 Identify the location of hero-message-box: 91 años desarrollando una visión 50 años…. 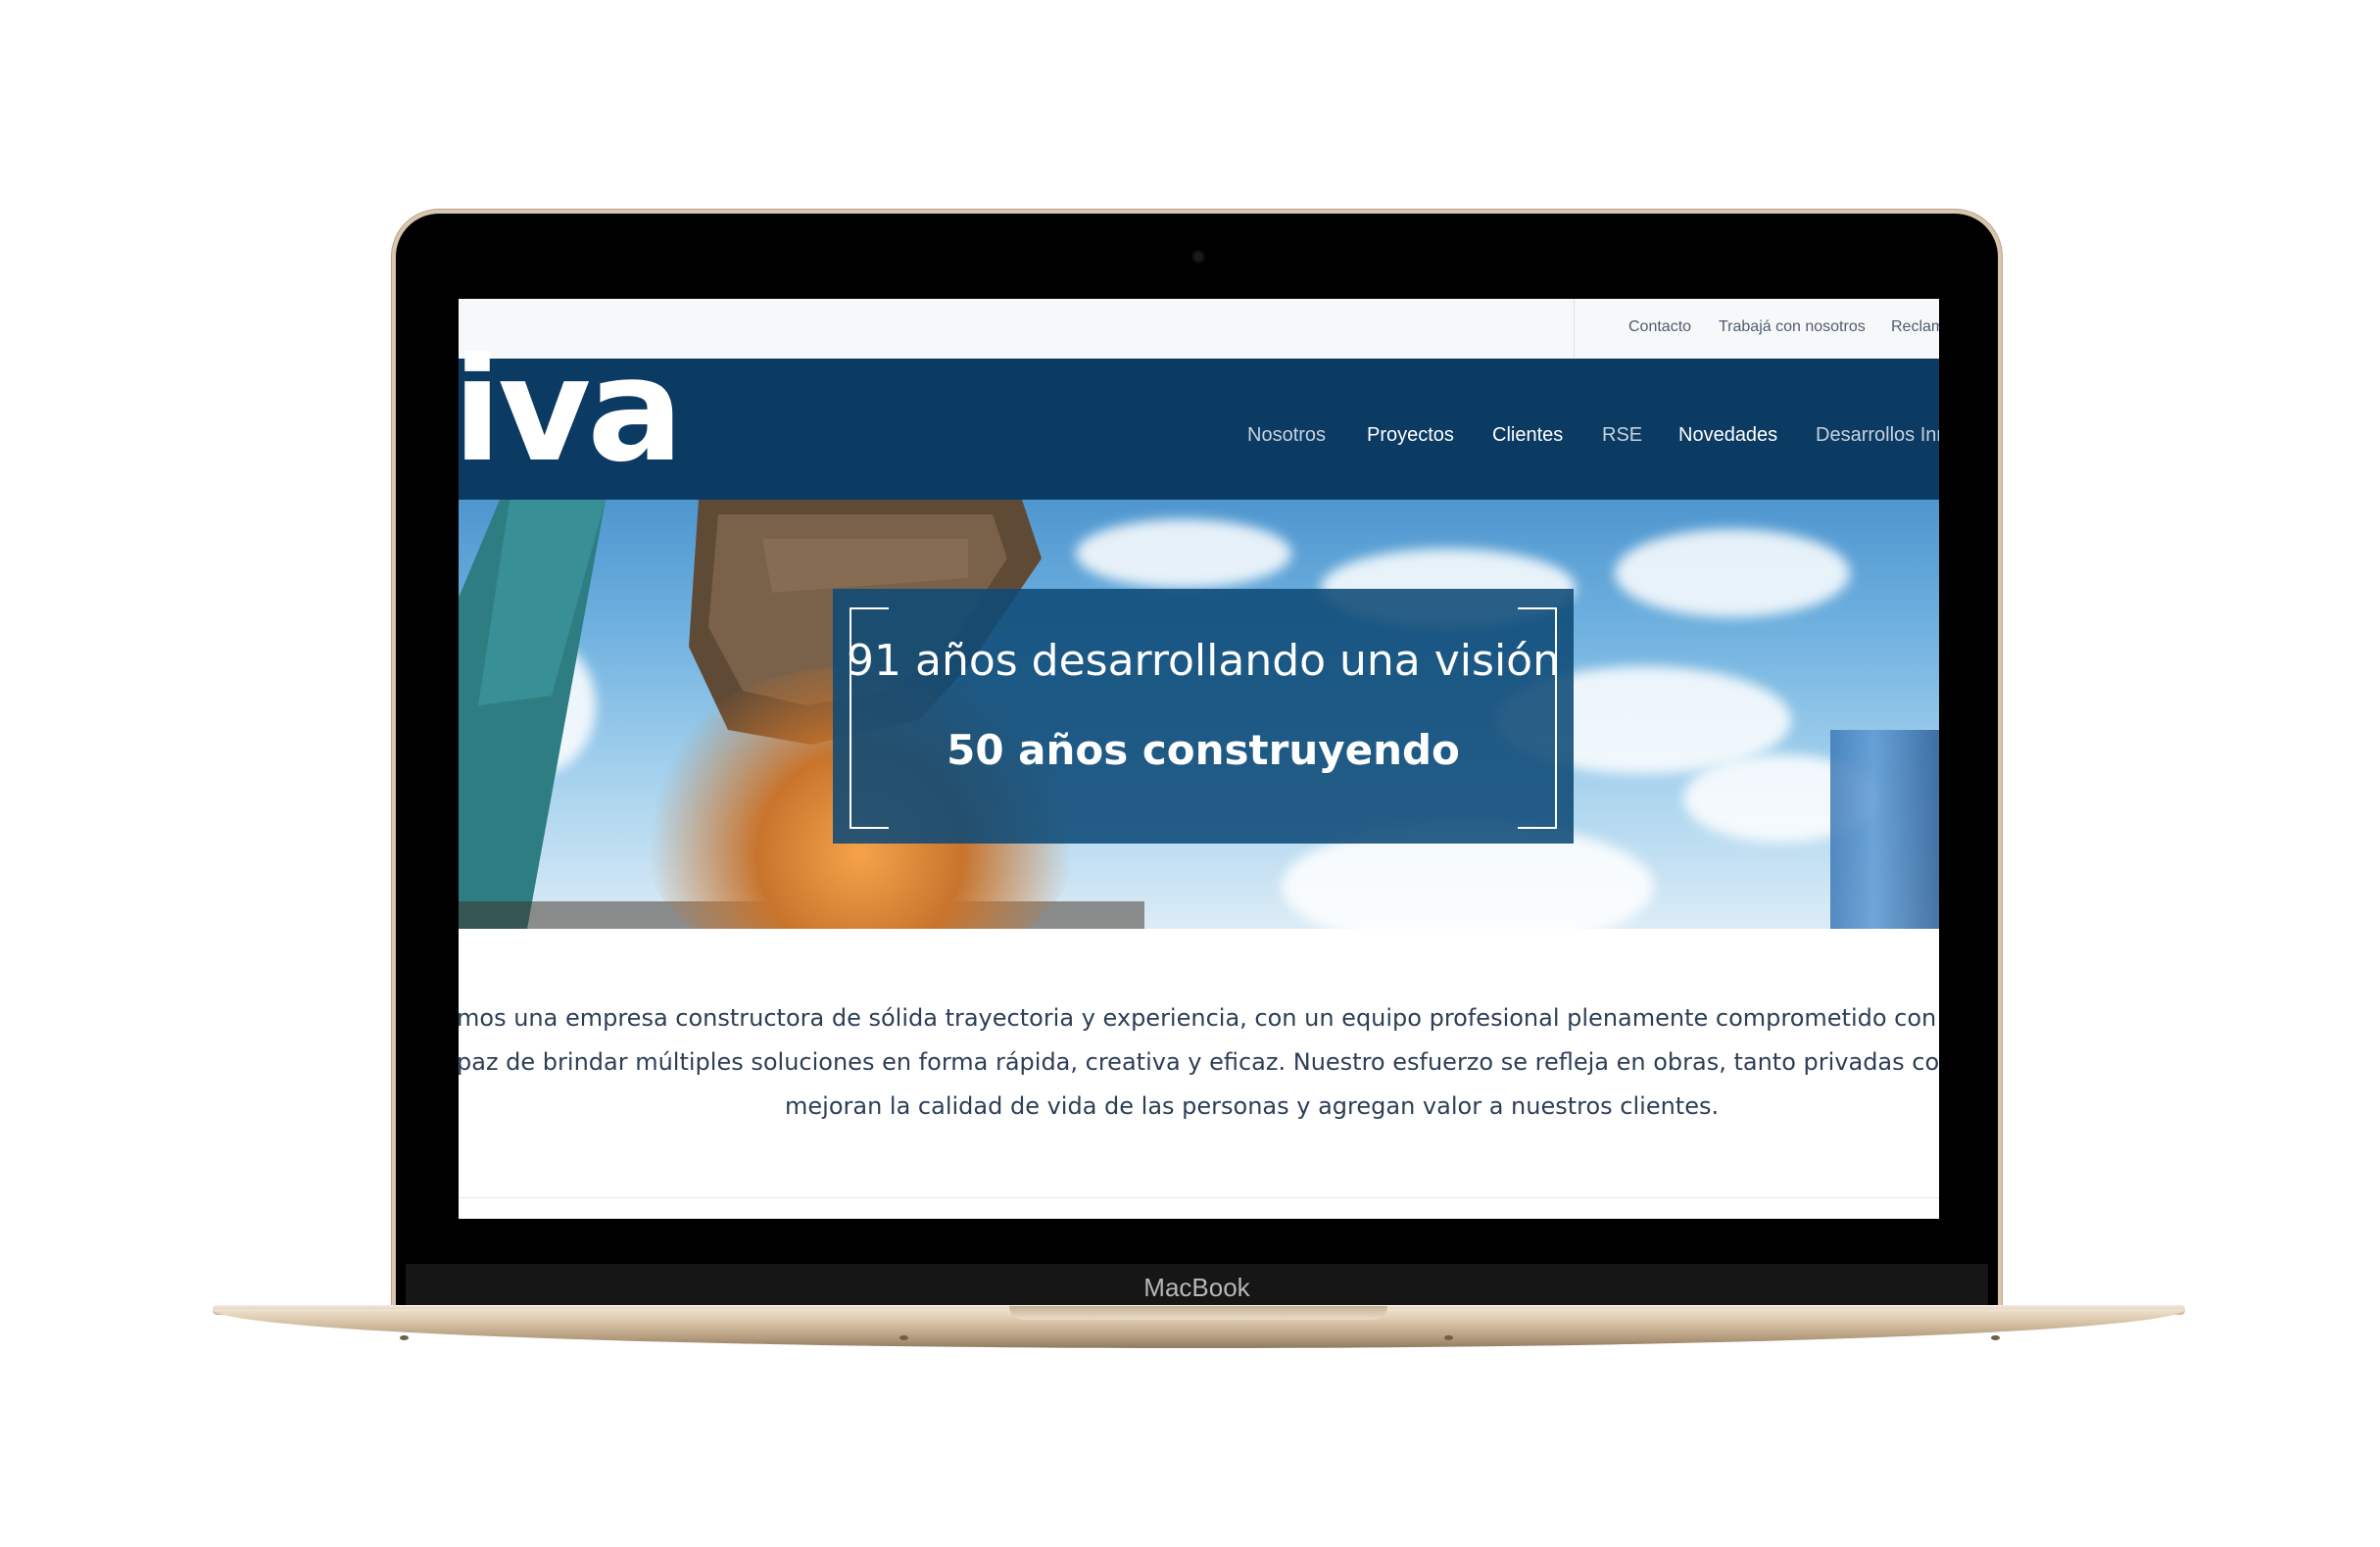
(1203, 716).